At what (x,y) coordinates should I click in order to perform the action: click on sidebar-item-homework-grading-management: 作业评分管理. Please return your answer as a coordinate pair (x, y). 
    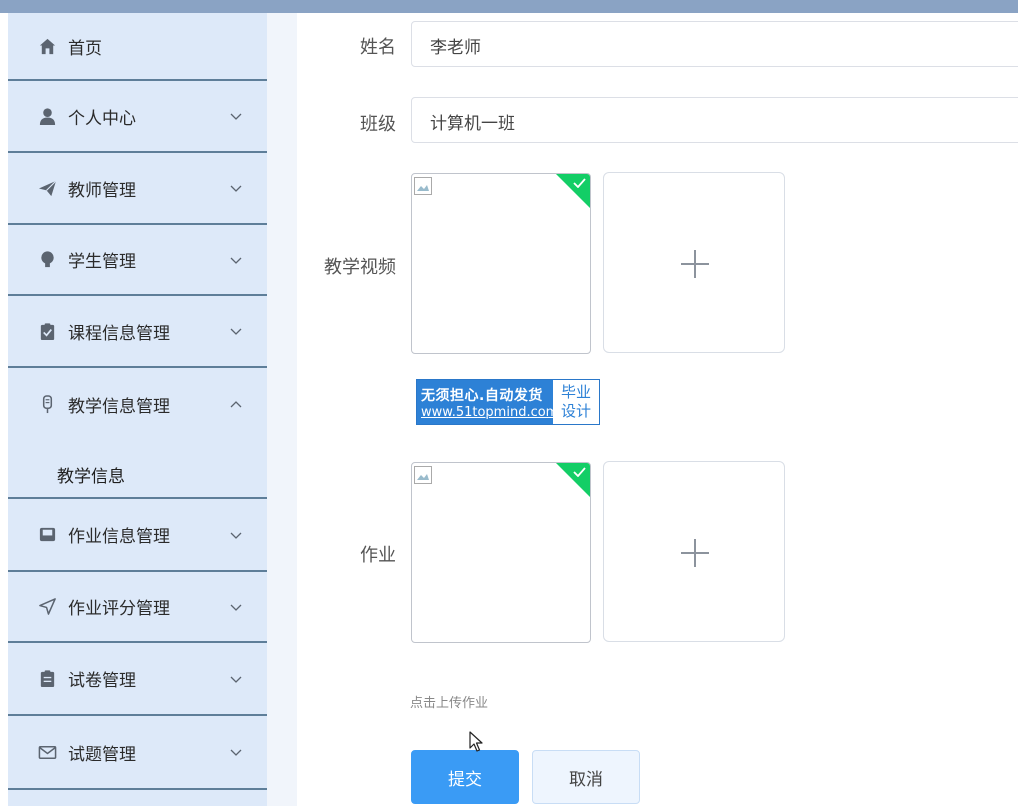
    Looking at the image, I should click on (137, 607).